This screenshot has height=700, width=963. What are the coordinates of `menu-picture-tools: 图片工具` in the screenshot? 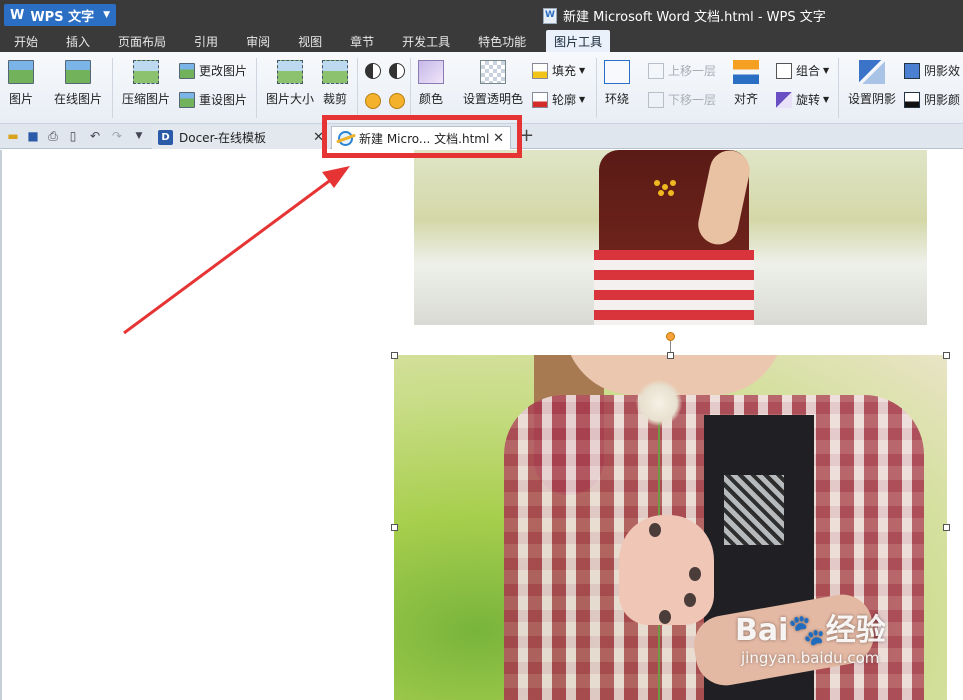 It's located at (578, 41).